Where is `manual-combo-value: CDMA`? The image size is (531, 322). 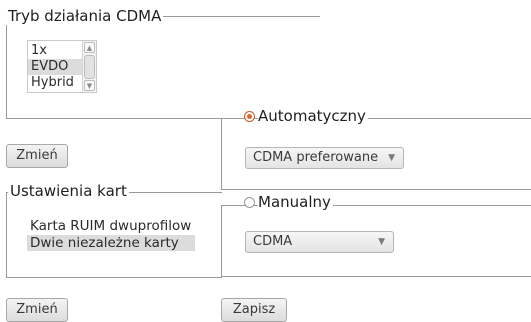
manual-combo-value: CDMA is located at coordinates (273, 241).